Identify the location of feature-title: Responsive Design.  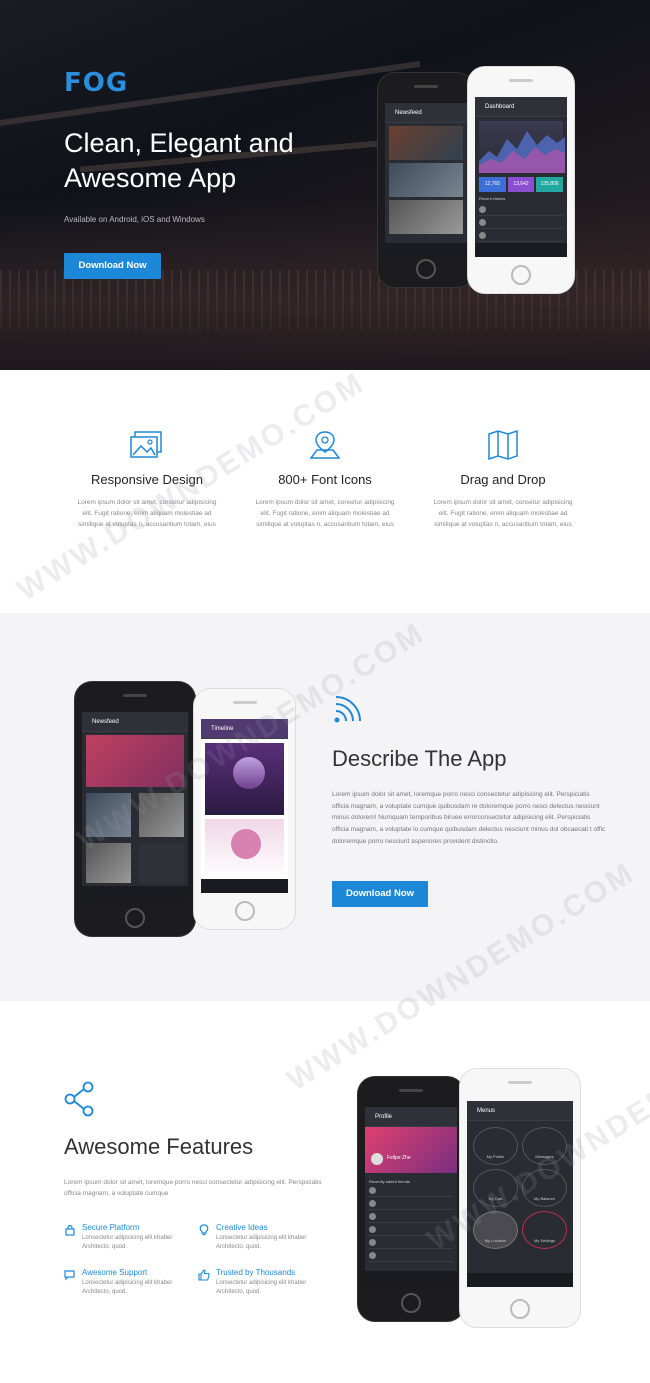
(146, 479).